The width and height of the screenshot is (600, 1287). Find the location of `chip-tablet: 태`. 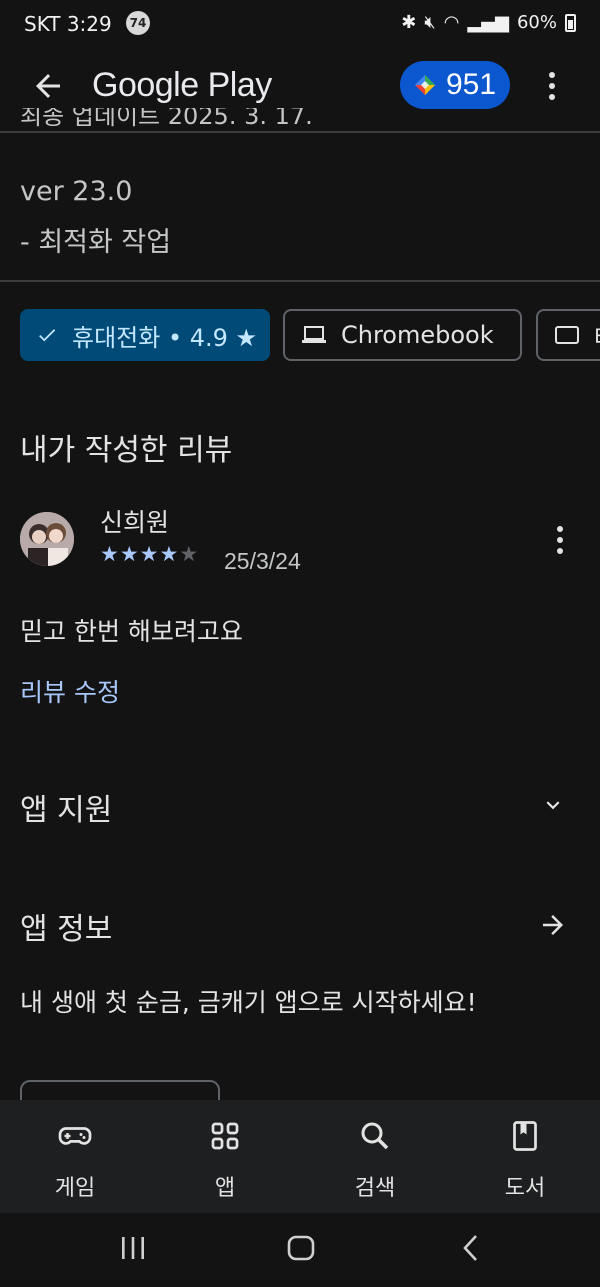

chip-tablet: 태 is located at coordinates (568, 335).